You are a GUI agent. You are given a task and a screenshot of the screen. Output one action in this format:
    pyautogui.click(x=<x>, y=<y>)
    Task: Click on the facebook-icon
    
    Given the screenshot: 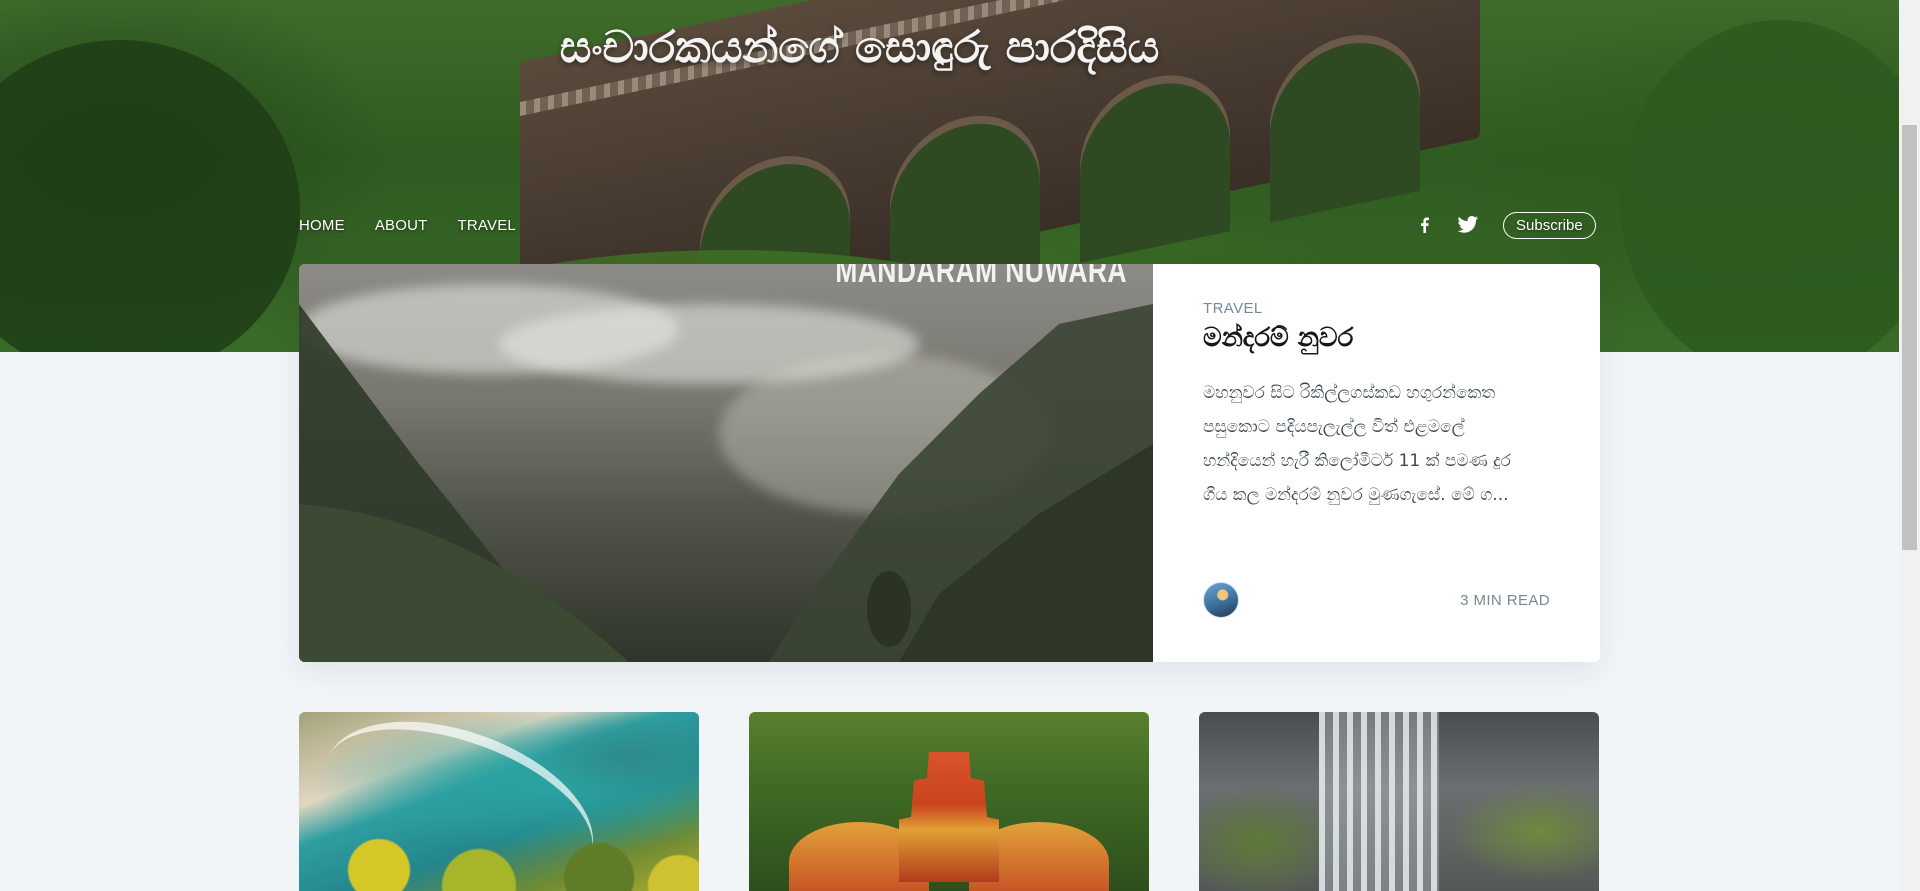 What is the action you would take?
    pyautogui.click(x=1425, y=225)
    